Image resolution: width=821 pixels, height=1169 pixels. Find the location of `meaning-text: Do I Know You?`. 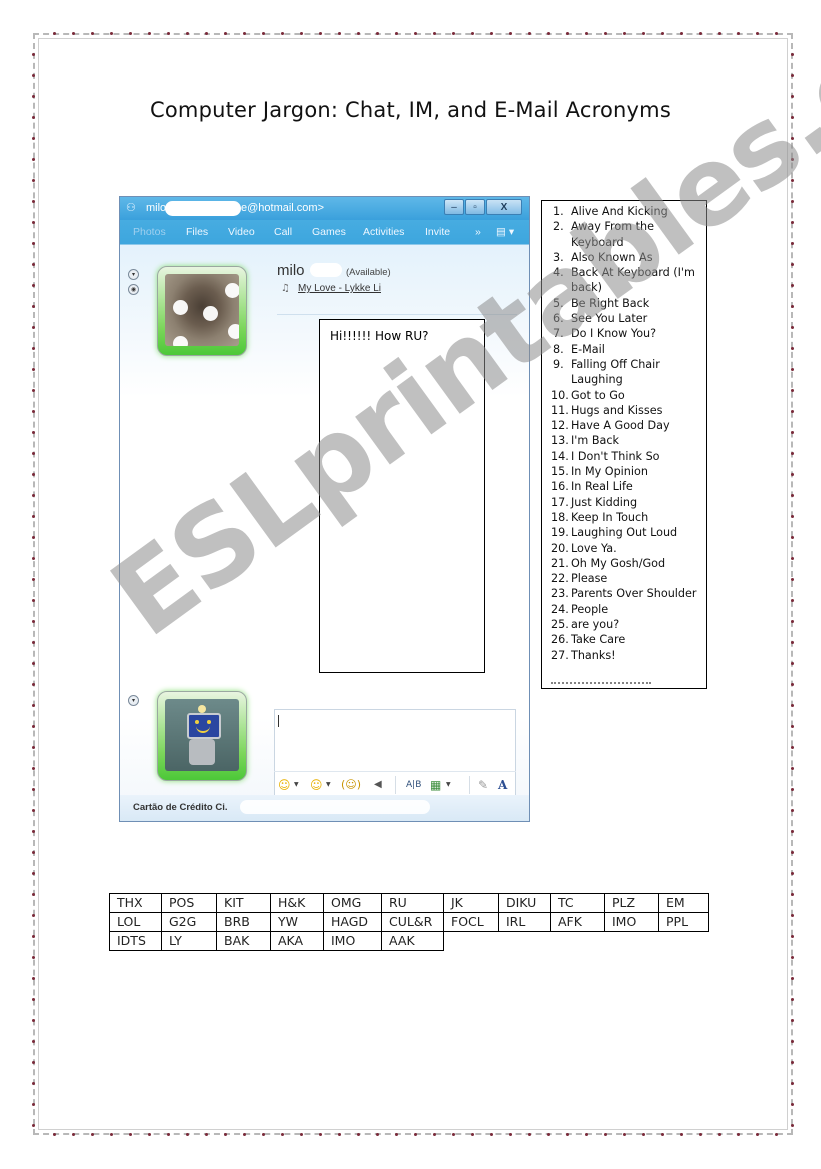

meaning-text: Do I Know You? is located at coordinates (614, 334).